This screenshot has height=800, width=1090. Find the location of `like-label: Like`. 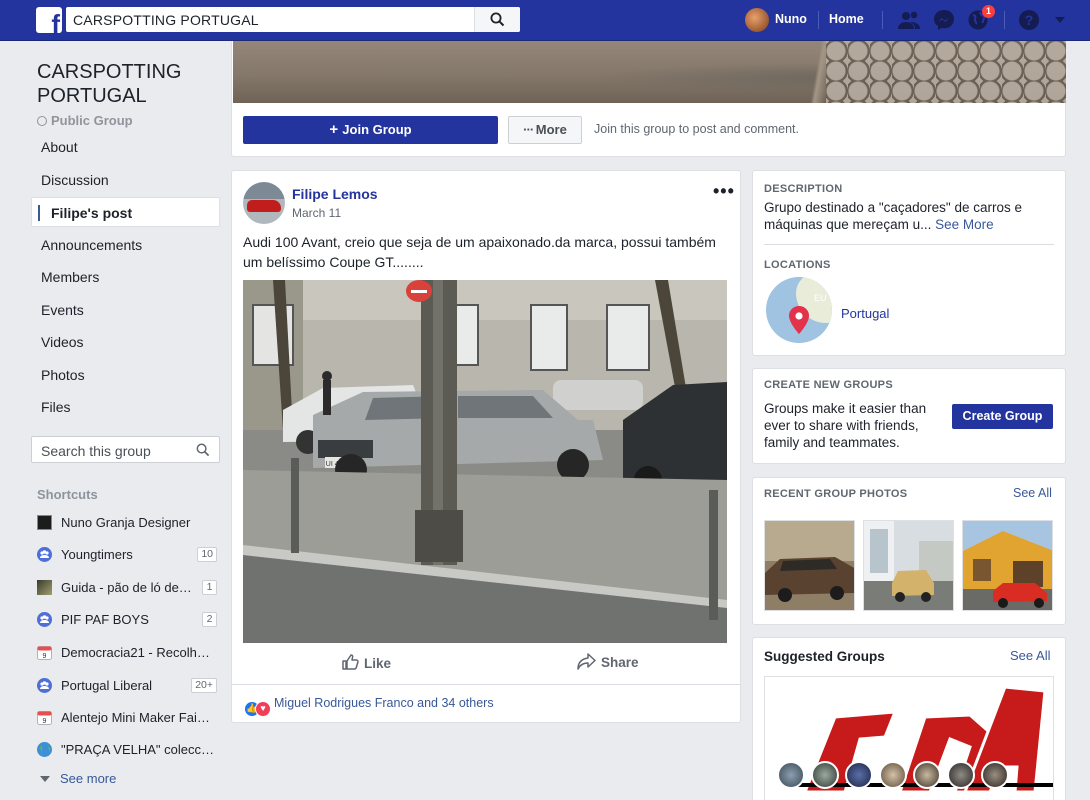

like-label: Like is located at coordinates (378, 663).